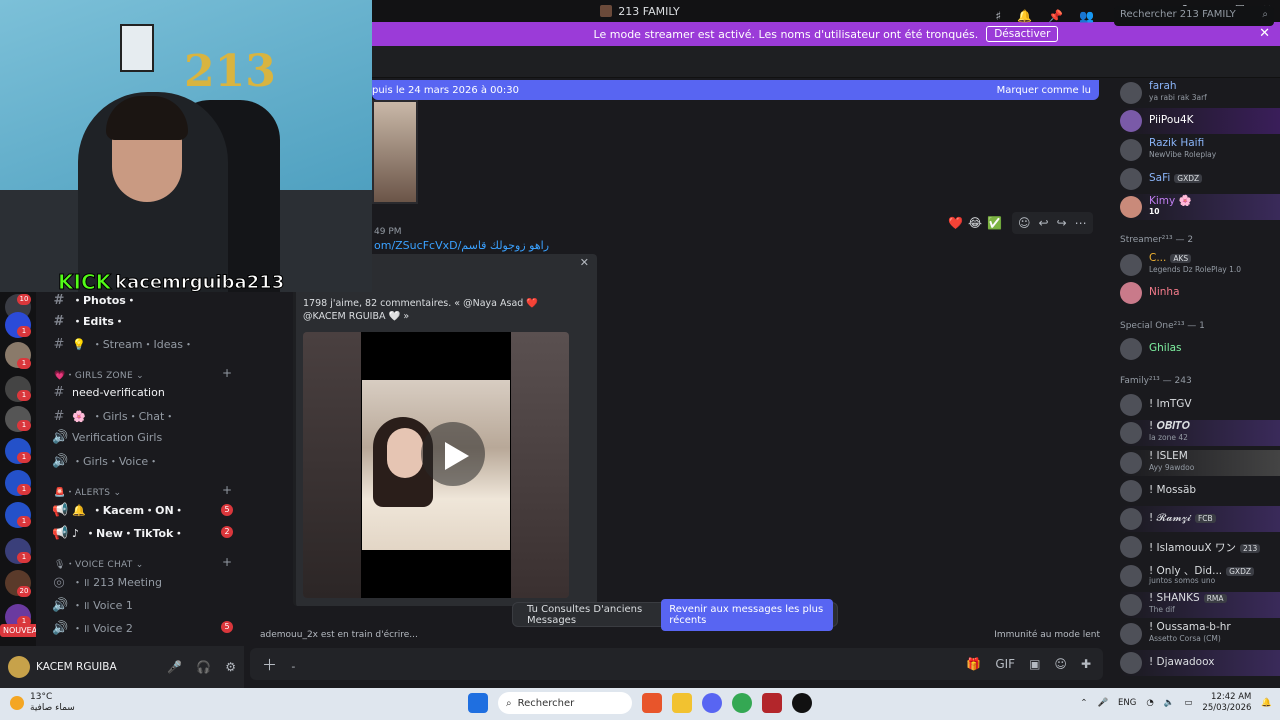  I want to click on user-name: KACEM RGUIBA, so click(76, 667).